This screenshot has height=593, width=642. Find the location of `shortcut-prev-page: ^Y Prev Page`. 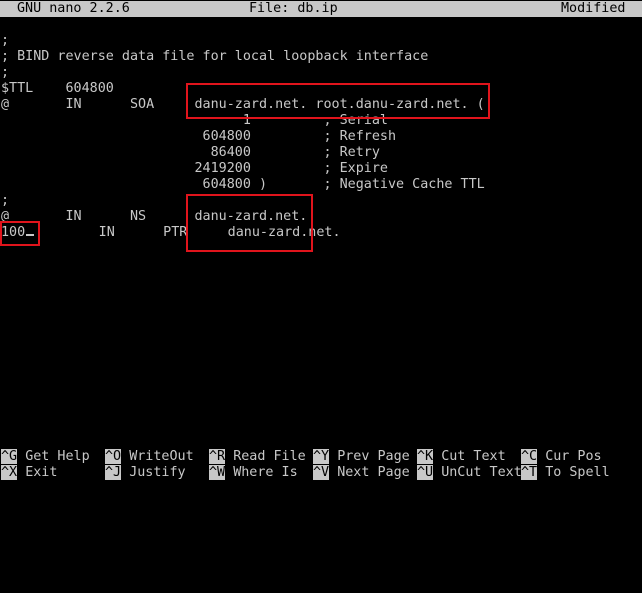

shortcut-prev-page: ^Y Prev Page is located at coordinates (361, 457).